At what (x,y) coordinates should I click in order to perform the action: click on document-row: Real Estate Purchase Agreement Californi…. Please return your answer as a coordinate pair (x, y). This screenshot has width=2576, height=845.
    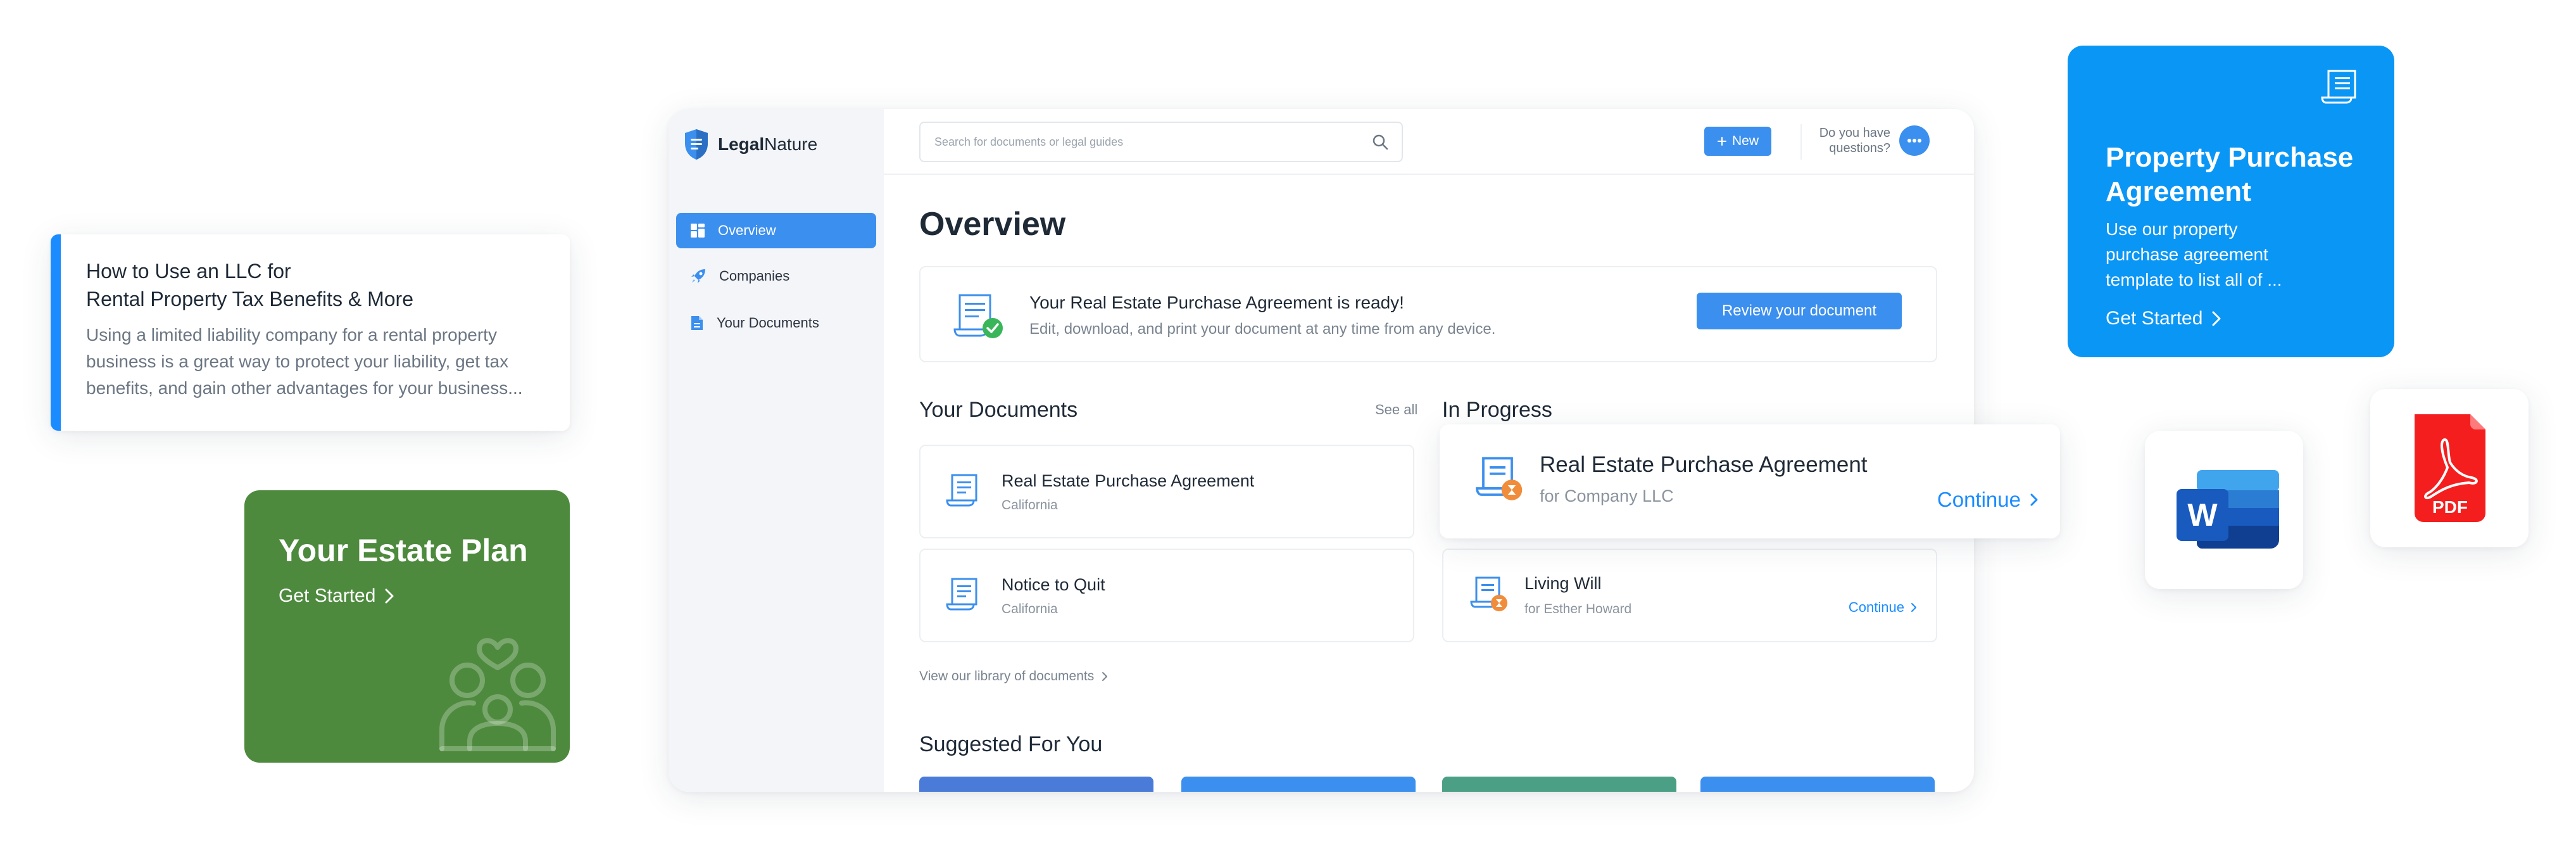
    Looking at the image, I should click on (1166, 491).